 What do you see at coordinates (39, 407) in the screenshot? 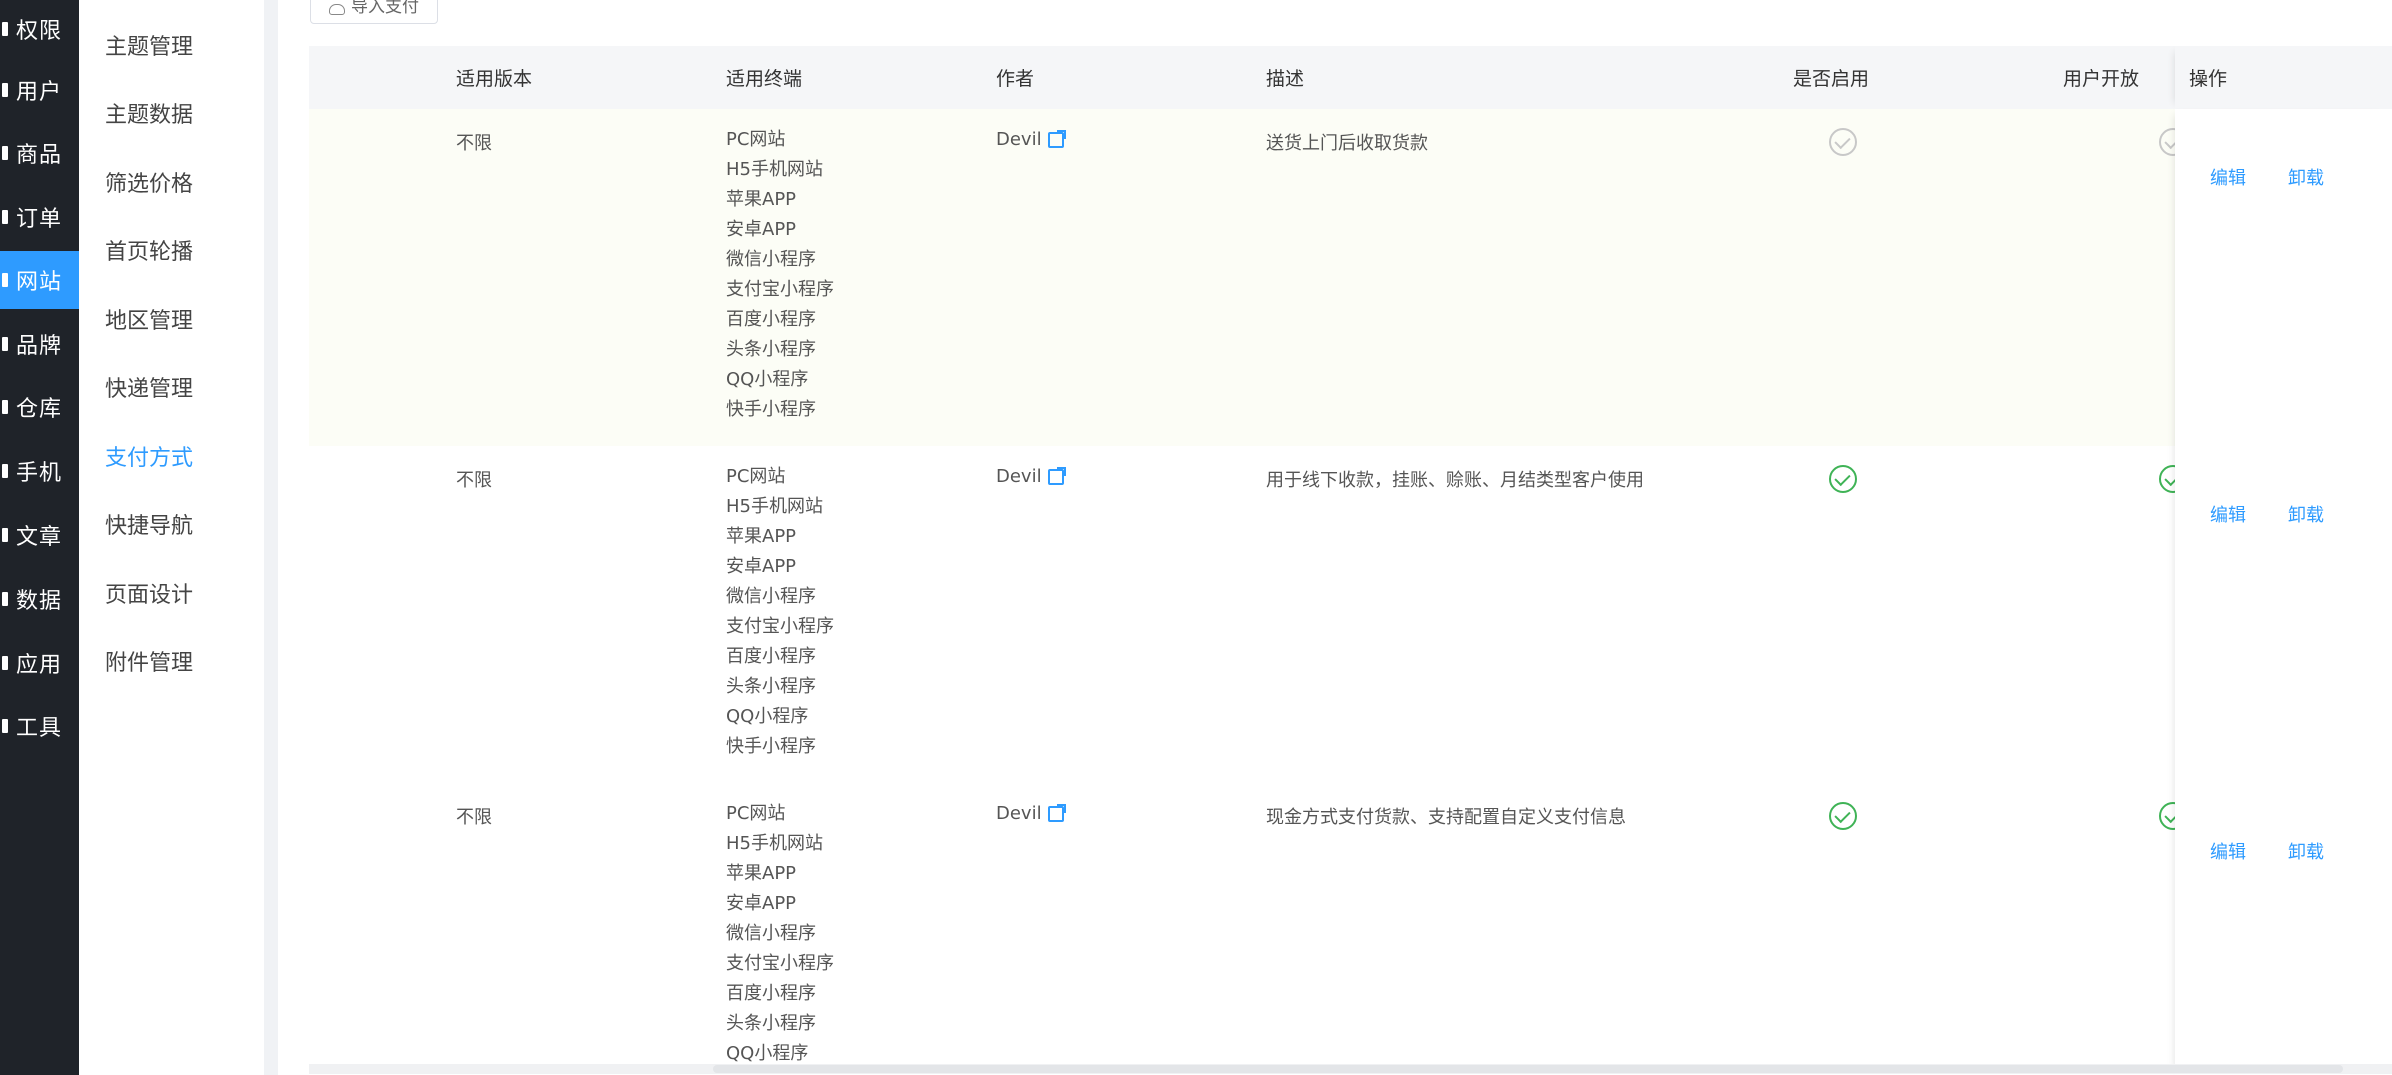
I see `nav-item-warehouse: 仓库` at bounding box center [39, 407].